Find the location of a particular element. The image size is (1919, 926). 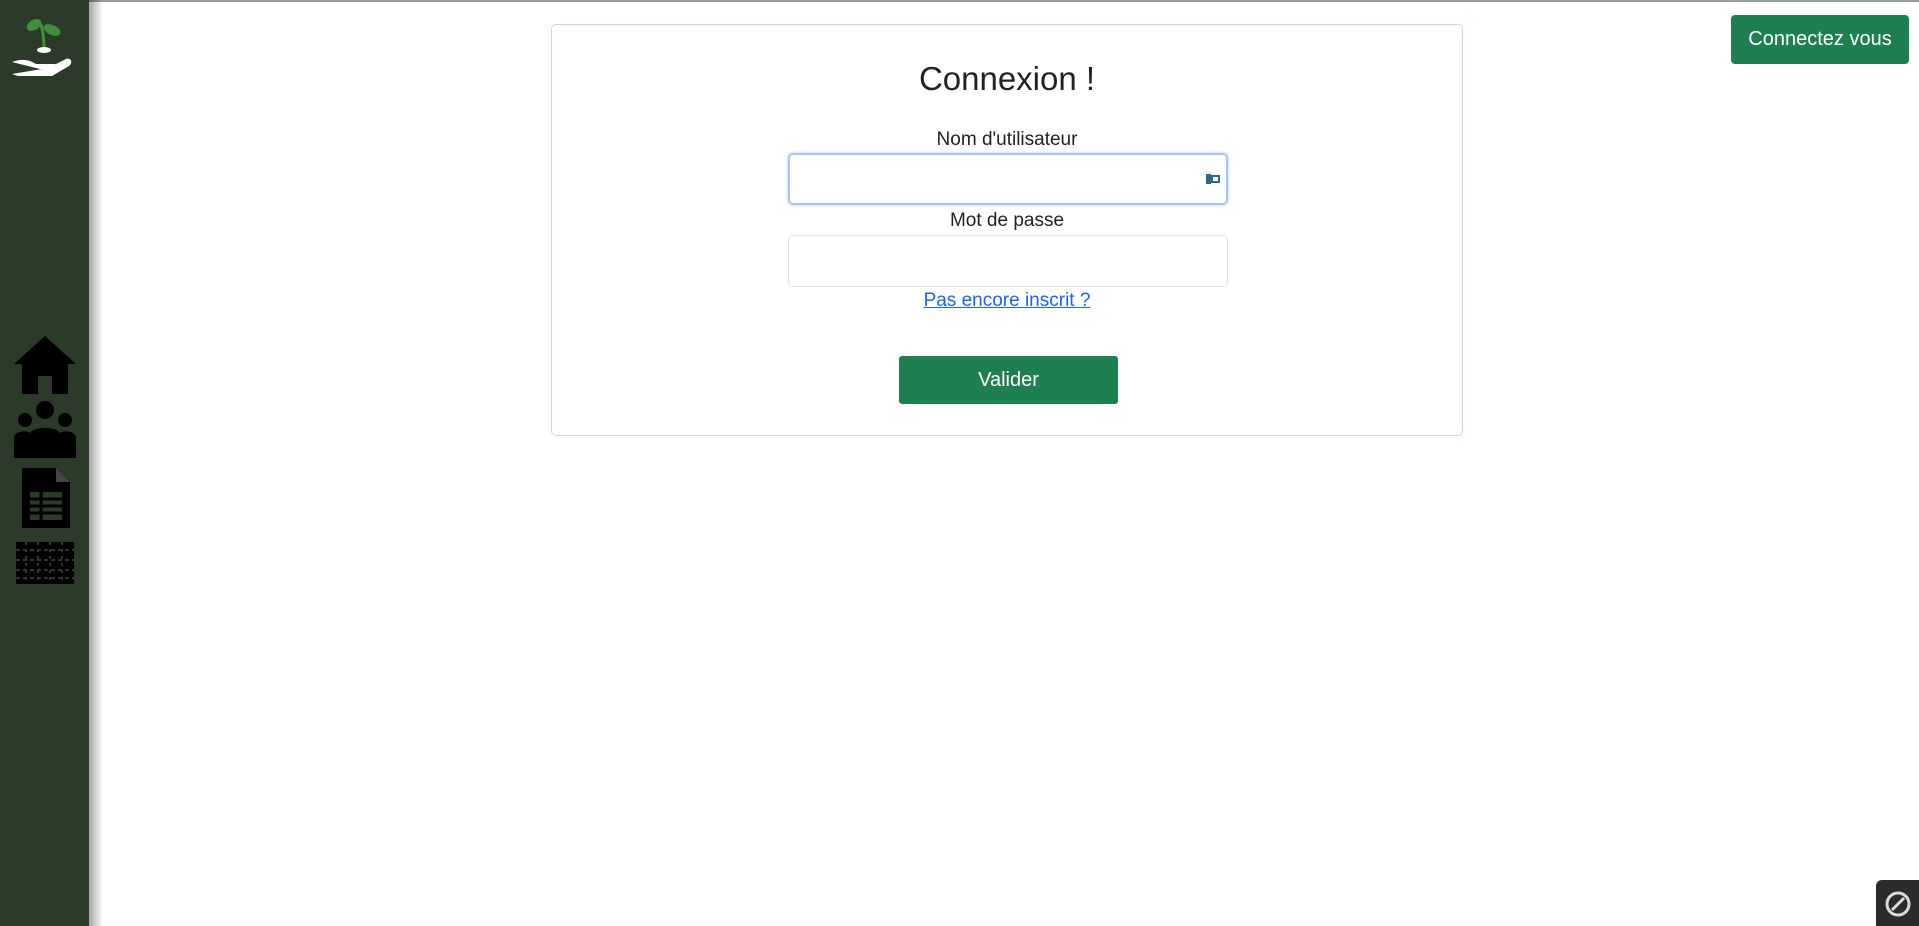

autofill-key-icon is located at coordinates (1213, 179).